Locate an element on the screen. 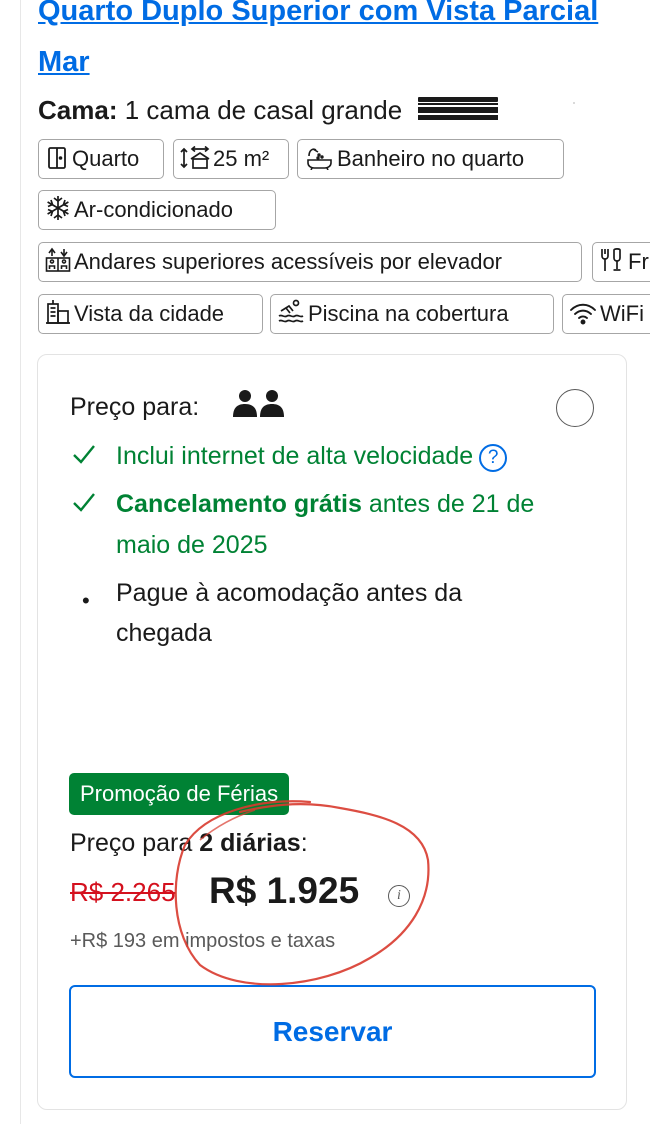  amenity-label: WiFi is located at coordinates (622, 313).